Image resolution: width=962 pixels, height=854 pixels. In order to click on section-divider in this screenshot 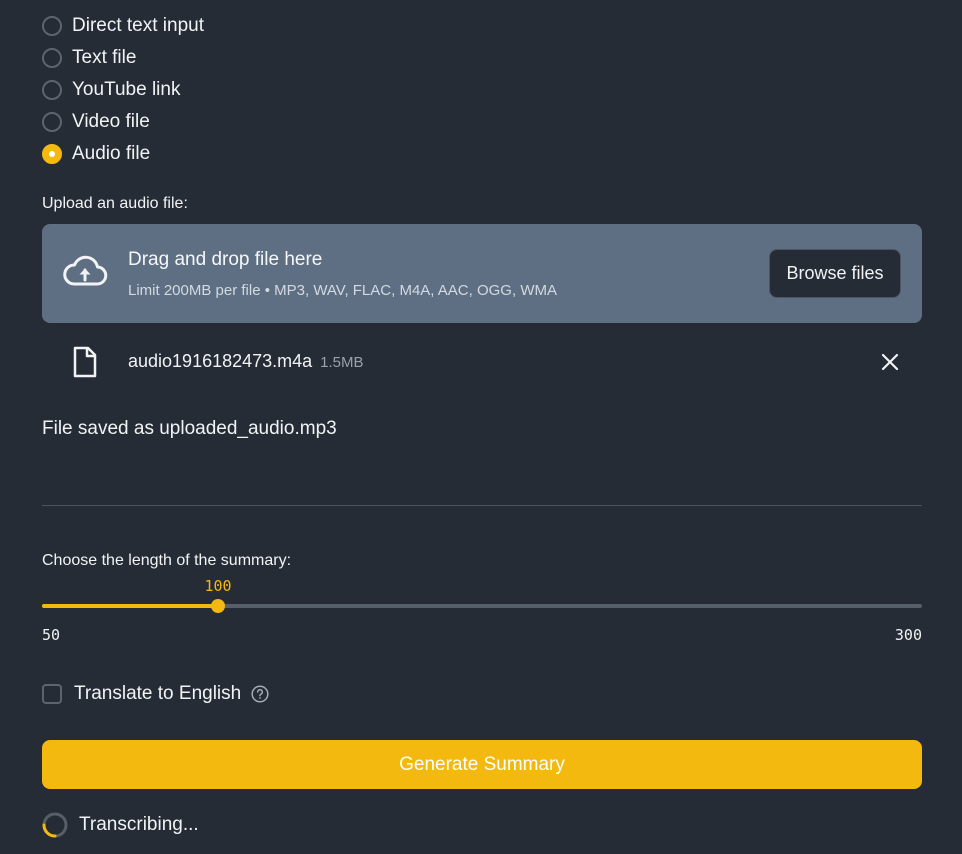, I will do `click(482, 505)`.